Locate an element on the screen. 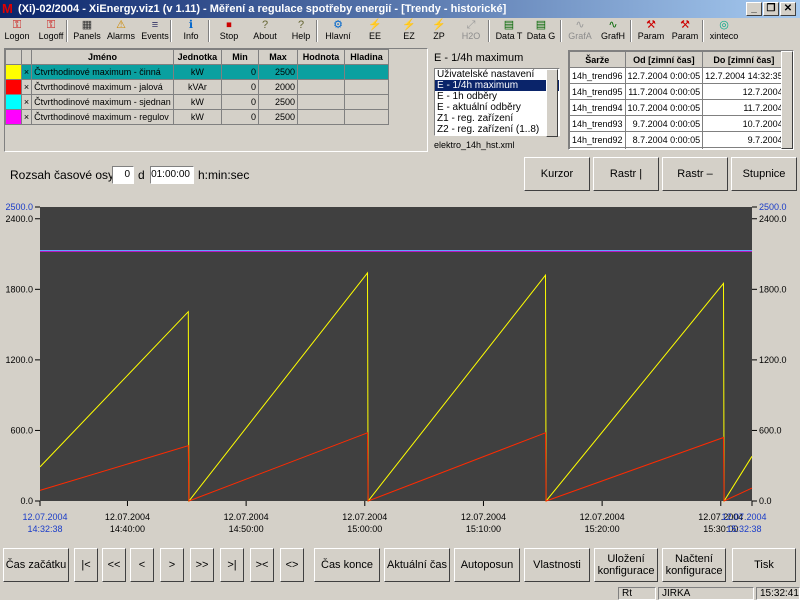  trend-list-item: E - 1/4h maximum is located at coordinates (497, 85).